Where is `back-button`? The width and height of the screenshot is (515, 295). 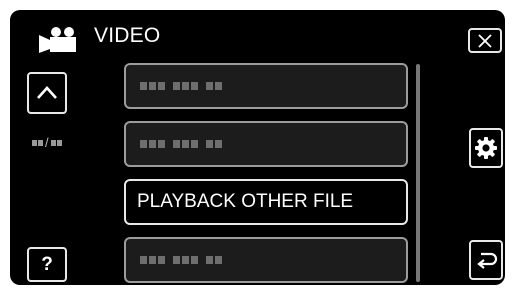 back-button is located at coordinates (486, 260).